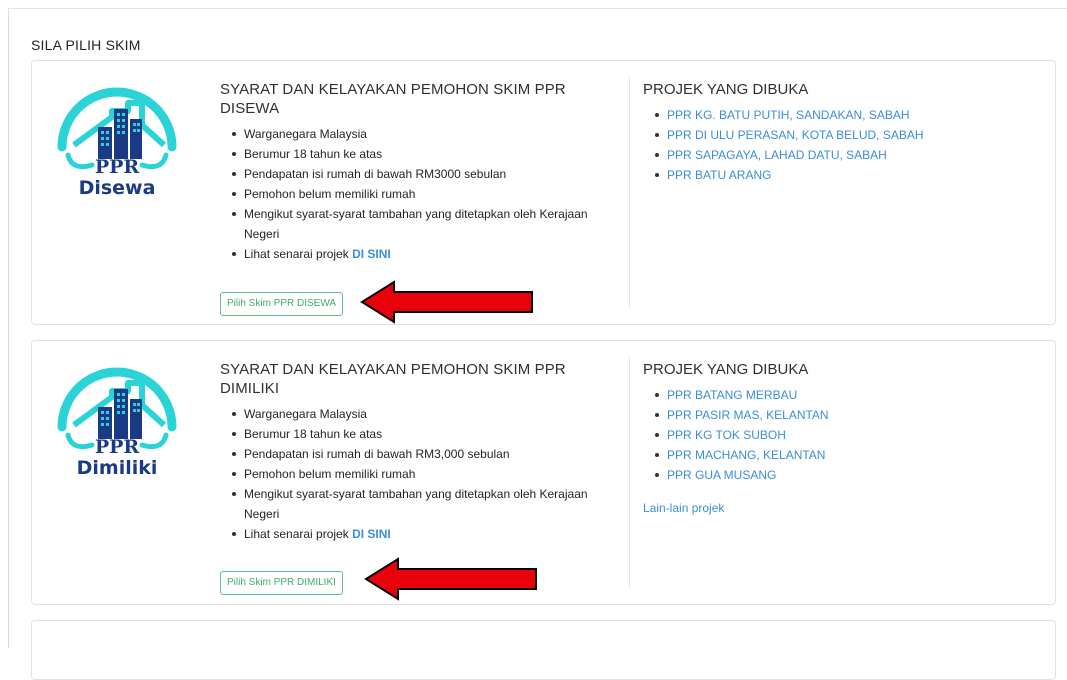 The width and height of the screenshot is (1067, 680). What do you see at coordinates (849, 155) in the screenshot?
I see `project-link: PPR SAPAGAYA, LAHAD DATU, SABAH` at bounding box center [849, 155].